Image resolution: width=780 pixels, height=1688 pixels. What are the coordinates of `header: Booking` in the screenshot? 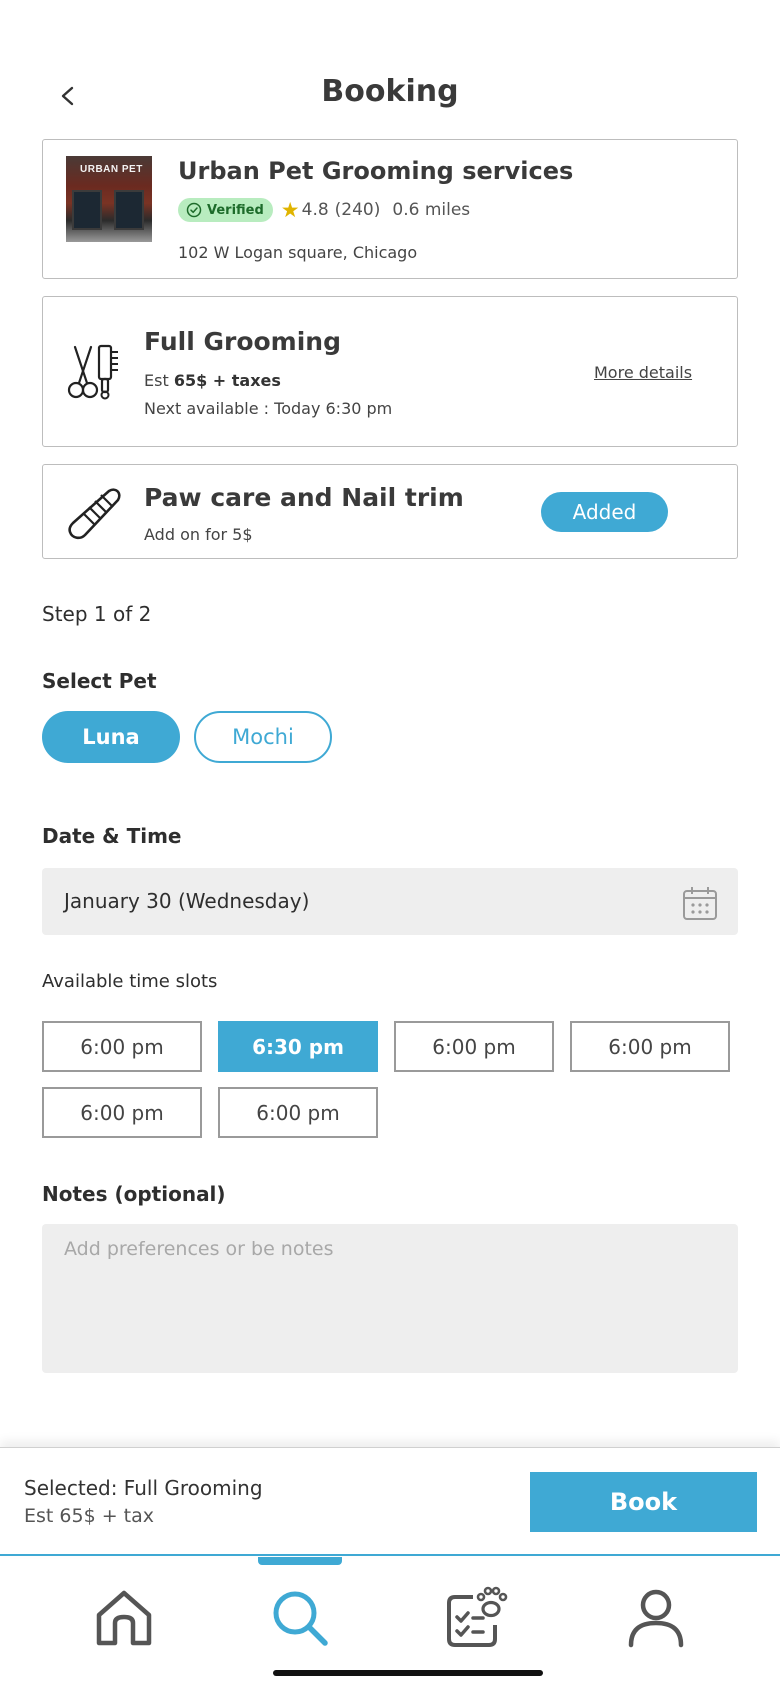 It's located at (390, 96).